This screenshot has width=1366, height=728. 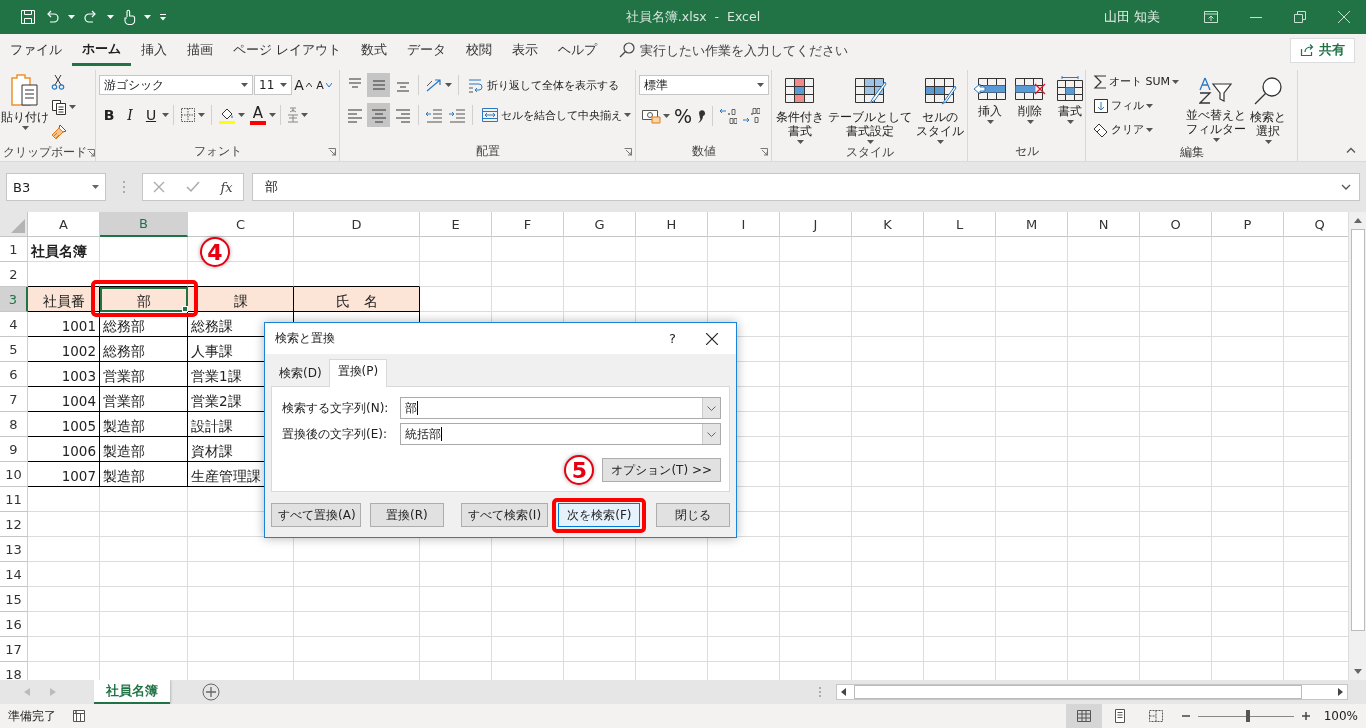 What do you see at coordinates (1032, 224) in the screenshot?
I see `column-header: M` at bounding box center [1032, 224].